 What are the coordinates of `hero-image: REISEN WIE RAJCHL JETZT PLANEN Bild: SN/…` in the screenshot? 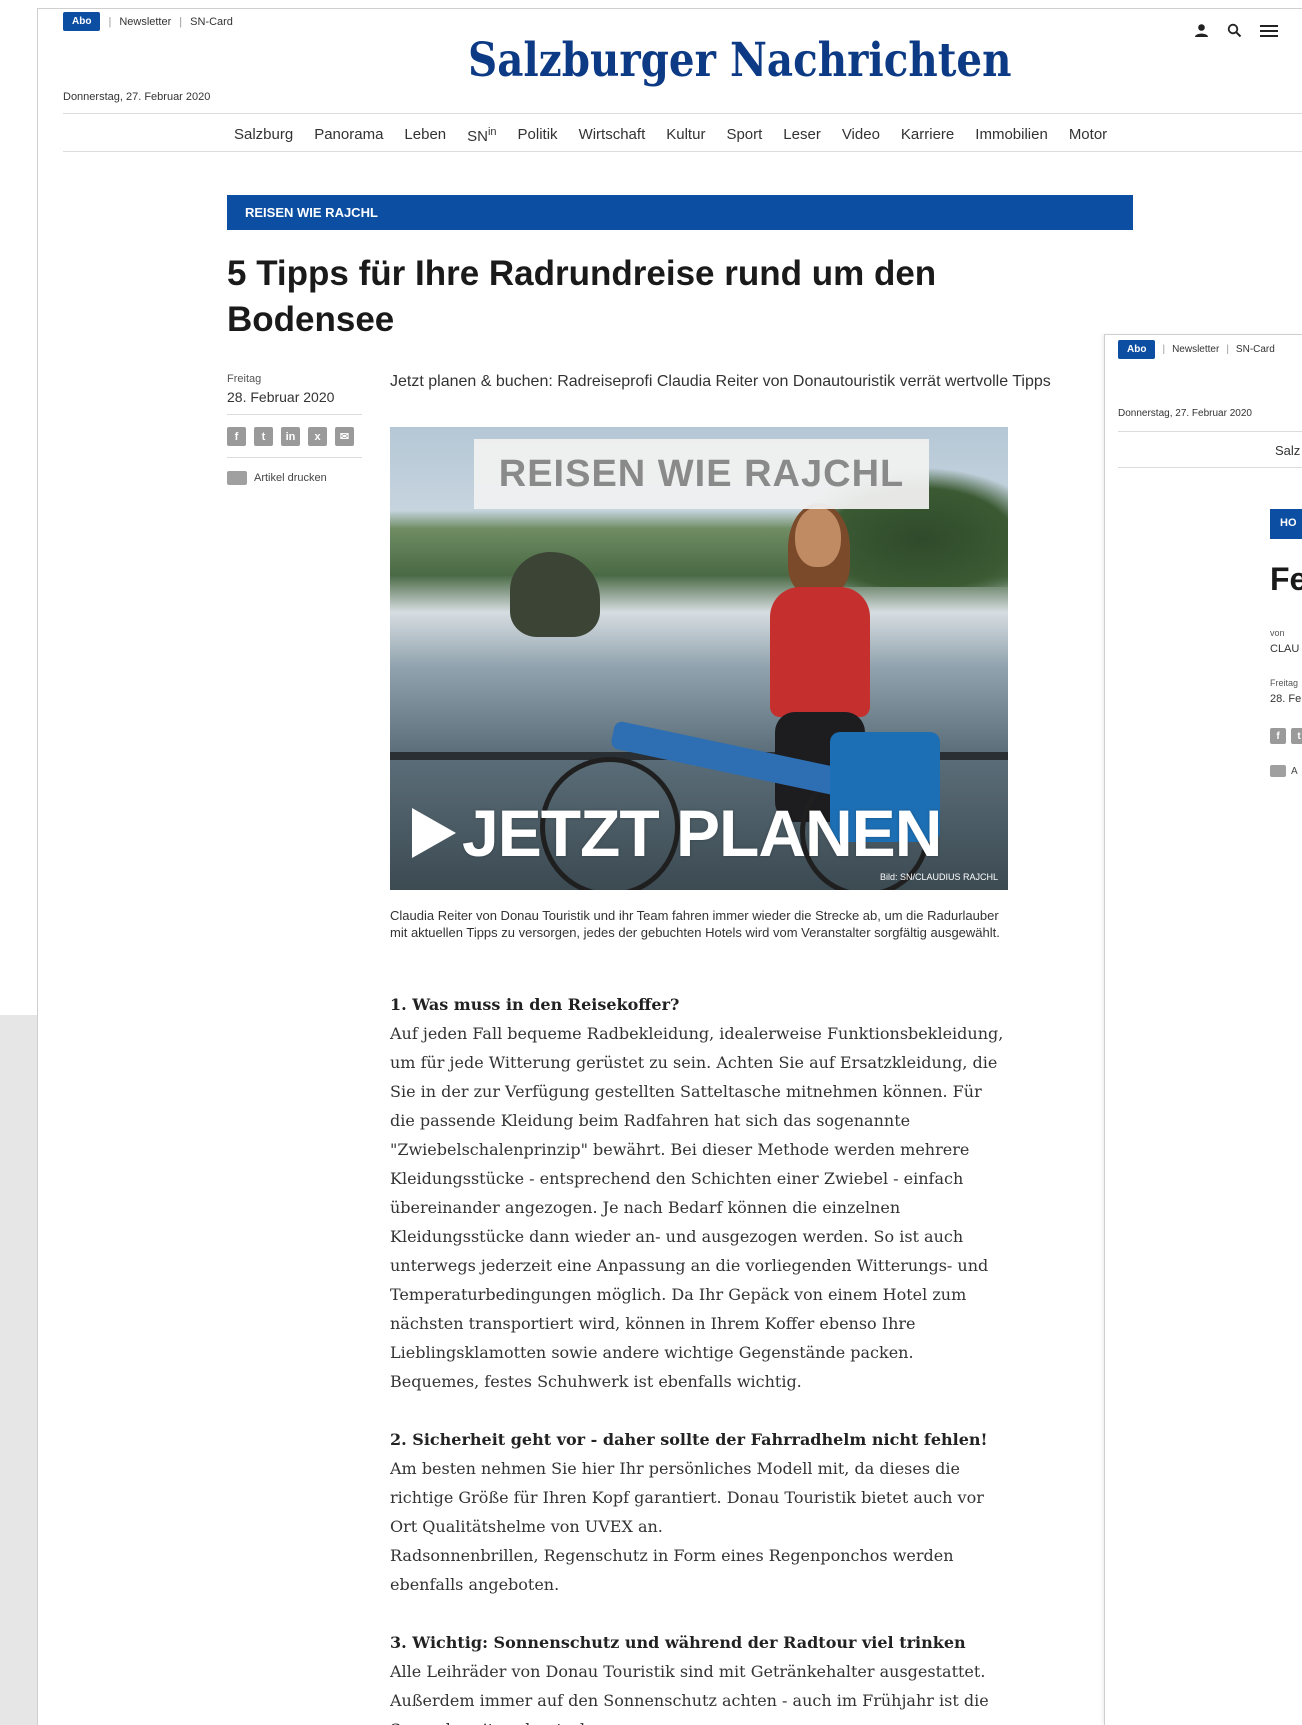 It's located at (699, 658).